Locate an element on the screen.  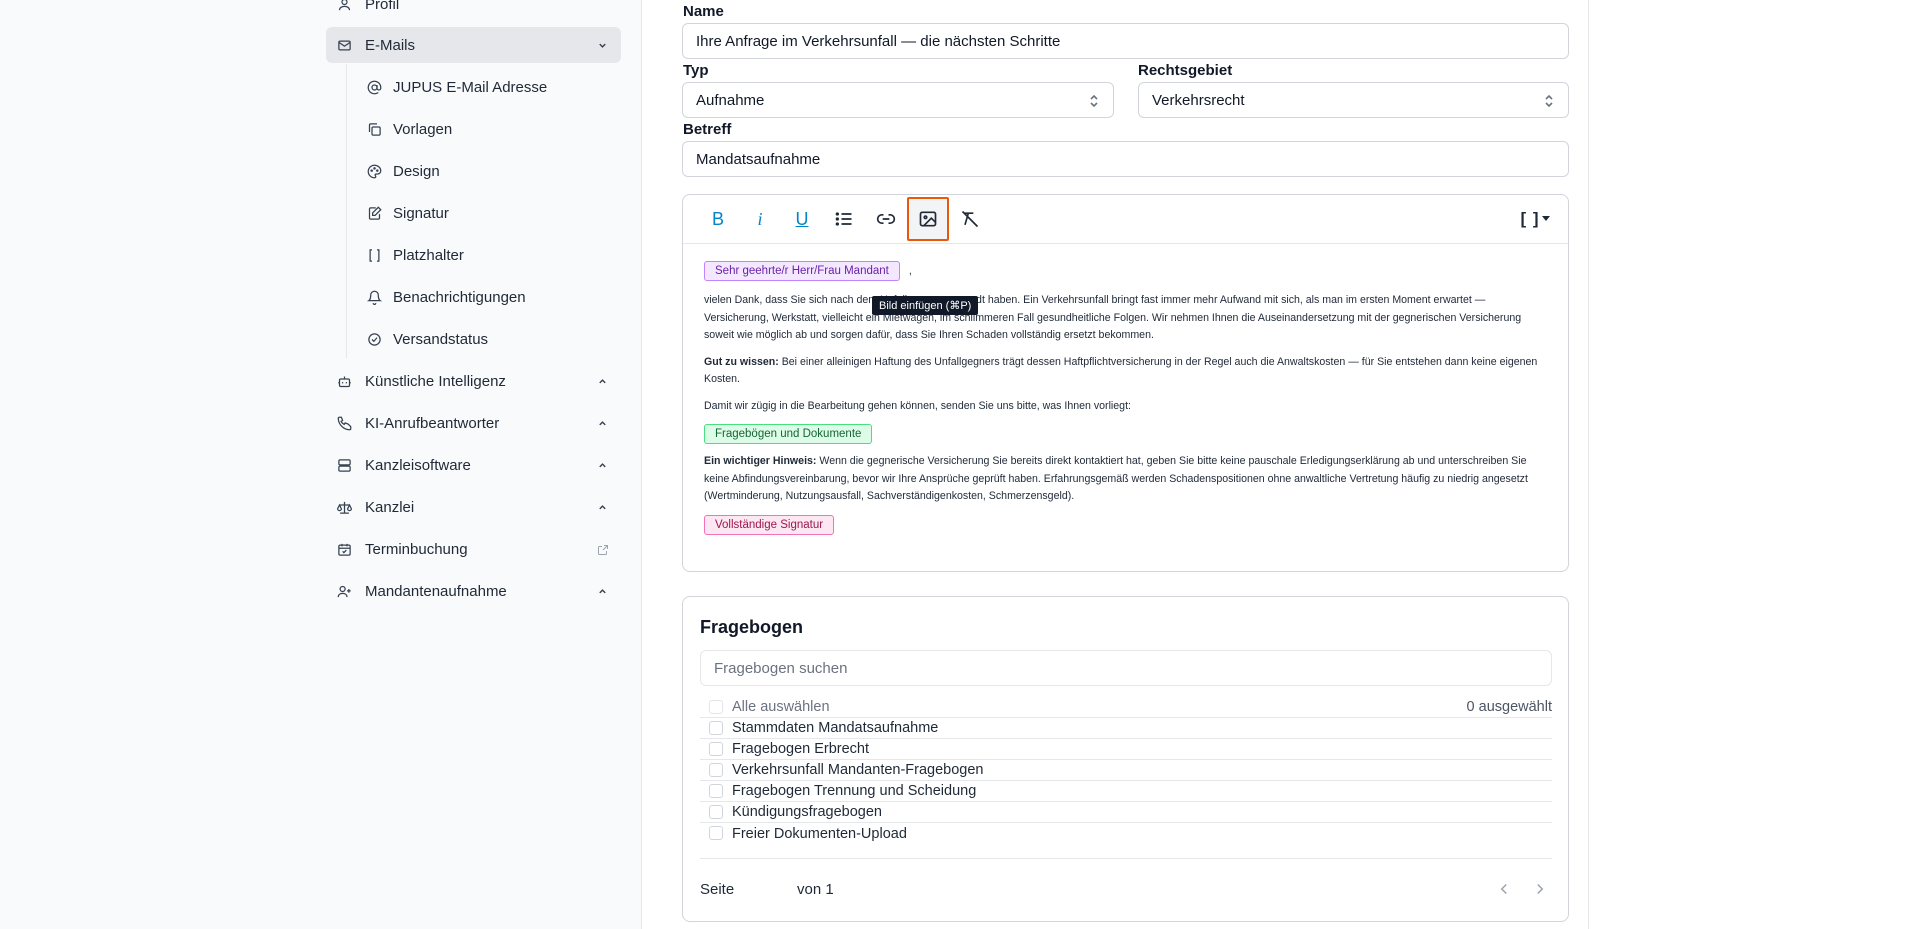
page-label: Seite is located at coordinates (717, 889).